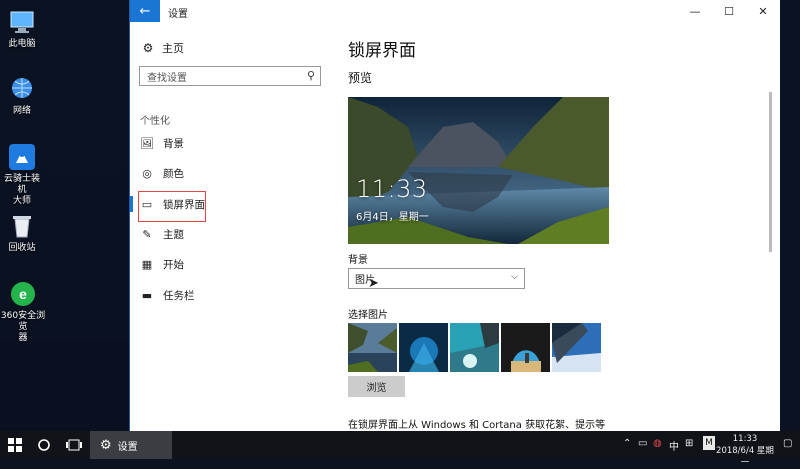  Describe the element at coordinates (358, 260) in the screenshot. I see `background-label: 背景` at that location.